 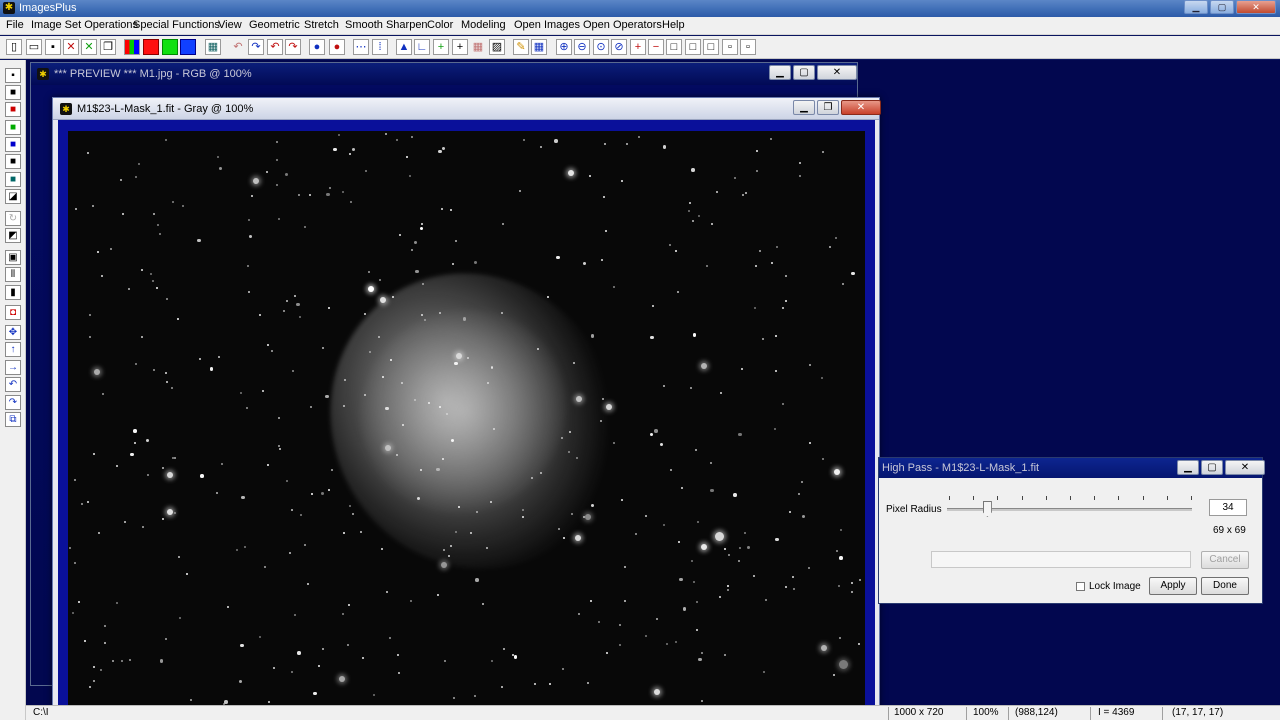 I want to click on frame-5-icon: ▫, so click(x=748, y=47).